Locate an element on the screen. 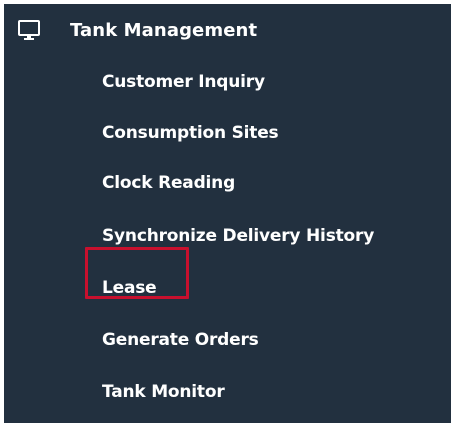 This screenshot has width=451, height=423. menu-item-label: Customer Inquiry is located at coordinates (183, 82).